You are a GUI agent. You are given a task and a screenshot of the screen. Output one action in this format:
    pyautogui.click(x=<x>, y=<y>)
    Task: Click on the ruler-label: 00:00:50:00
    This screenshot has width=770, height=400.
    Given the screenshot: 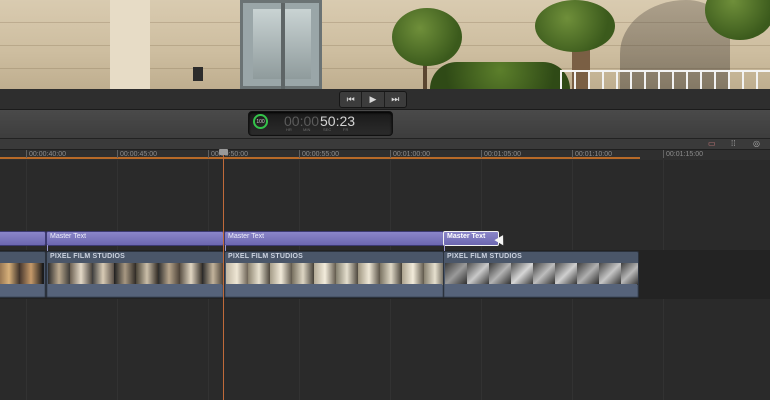 What is the action you would take?
    pyautogui.click(x=229, y=154)
    